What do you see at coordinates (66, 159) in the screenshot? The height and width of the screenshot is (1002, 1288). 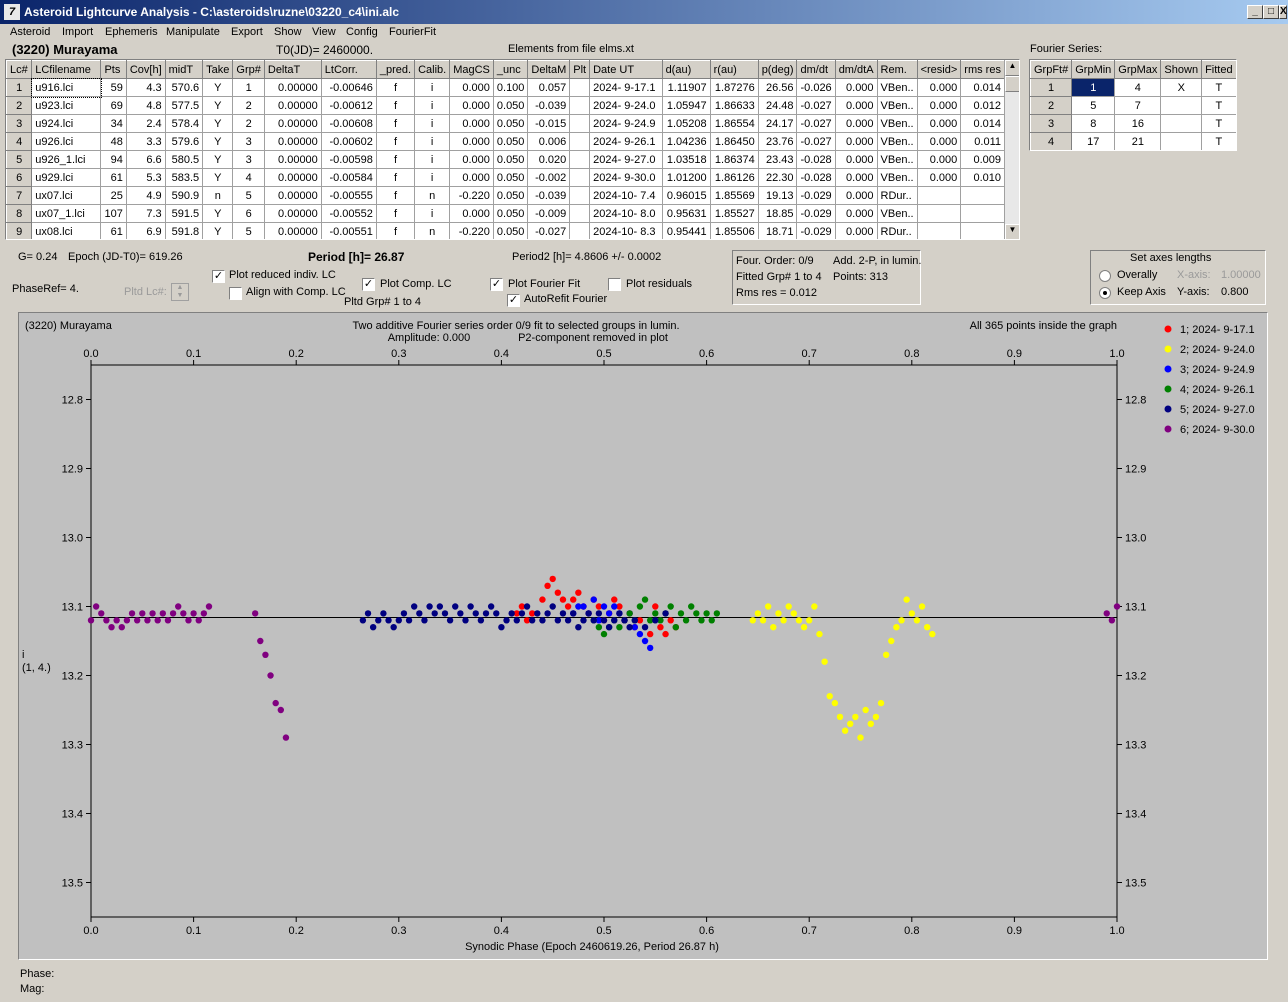 I see `table-cell: u926_1.lci` at bounding box center [66, 159].